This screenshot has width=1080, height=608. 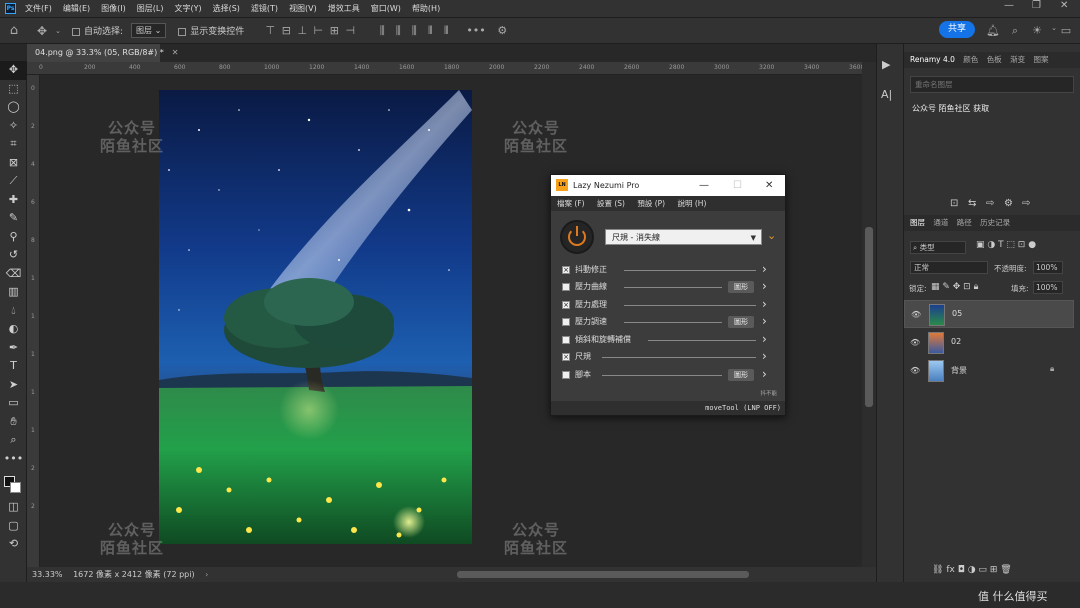 What do you see at coordinates (13, 218) in the screenshot?
I see `brush-tool-icon: ✎` at bounding box center [13, 218].